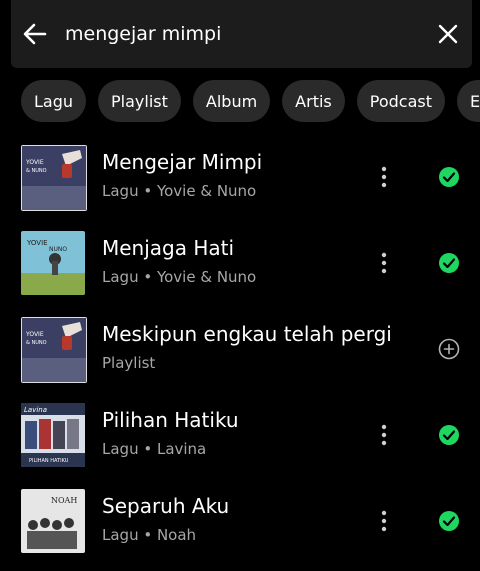  What do you see at coordinates (182, 162) in the screenshot?
I see `result-title: Mengejar Mimpi` at bounding box center [182, 162].